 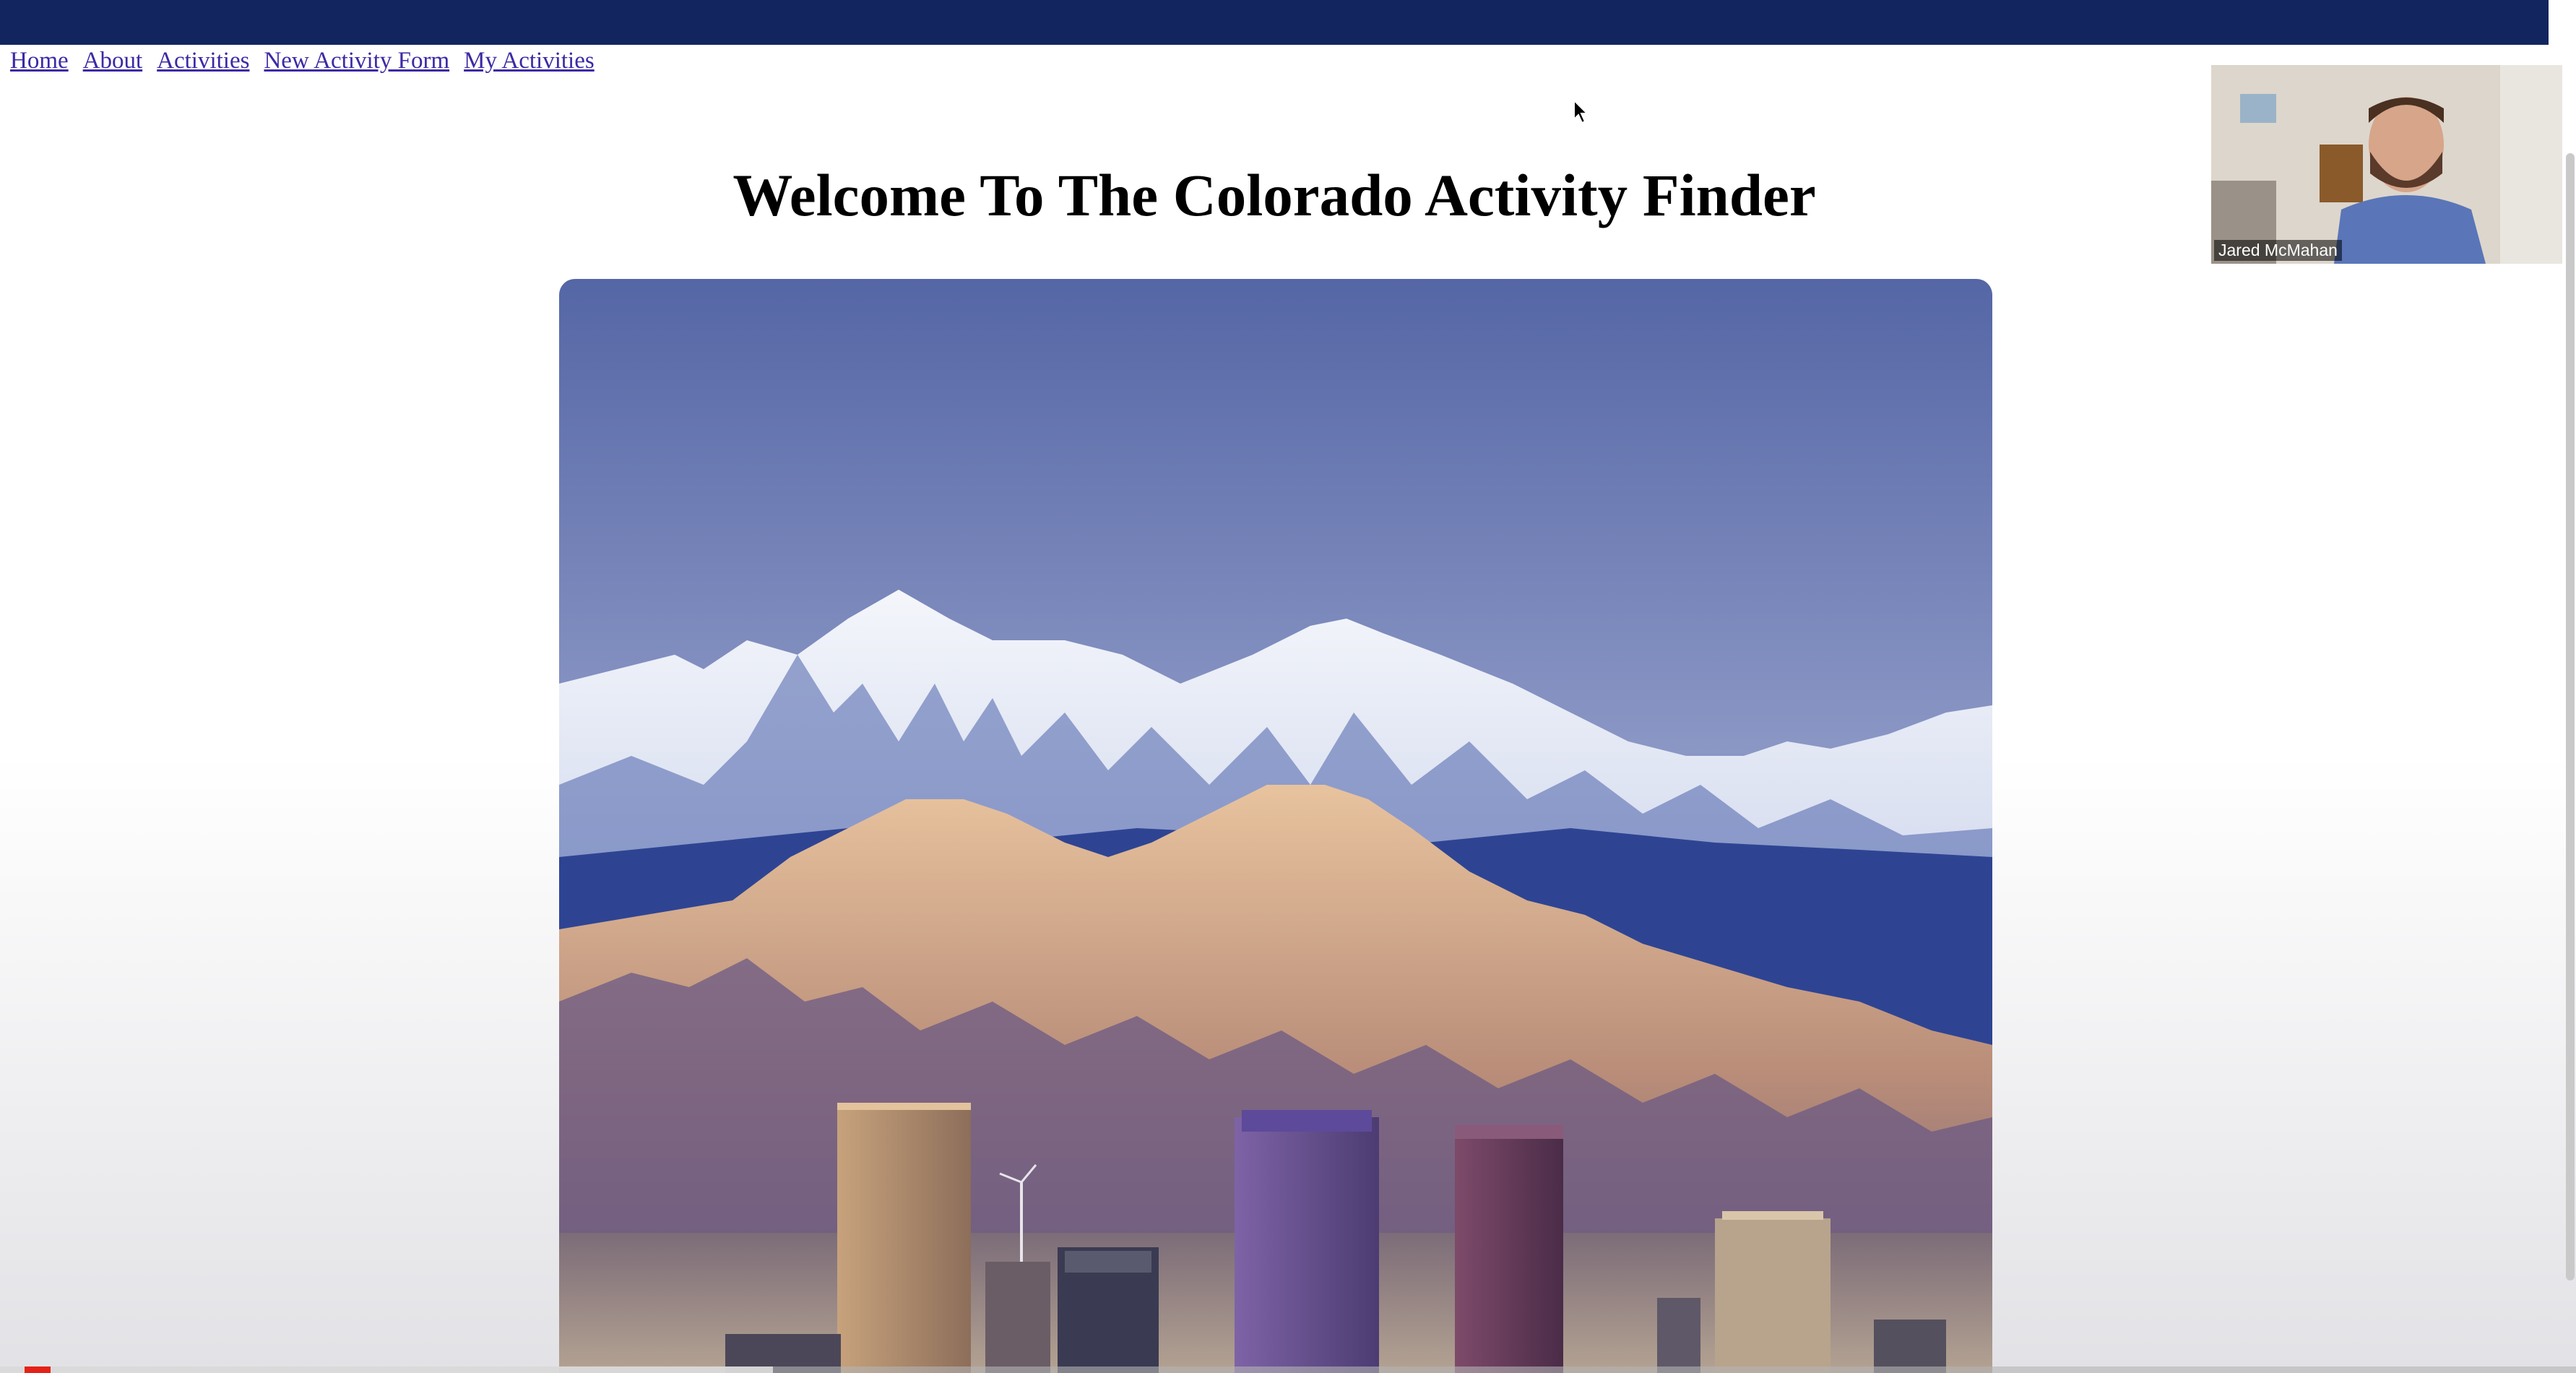 I want to click on video-progress-fill, so click(x=387, y=1369).